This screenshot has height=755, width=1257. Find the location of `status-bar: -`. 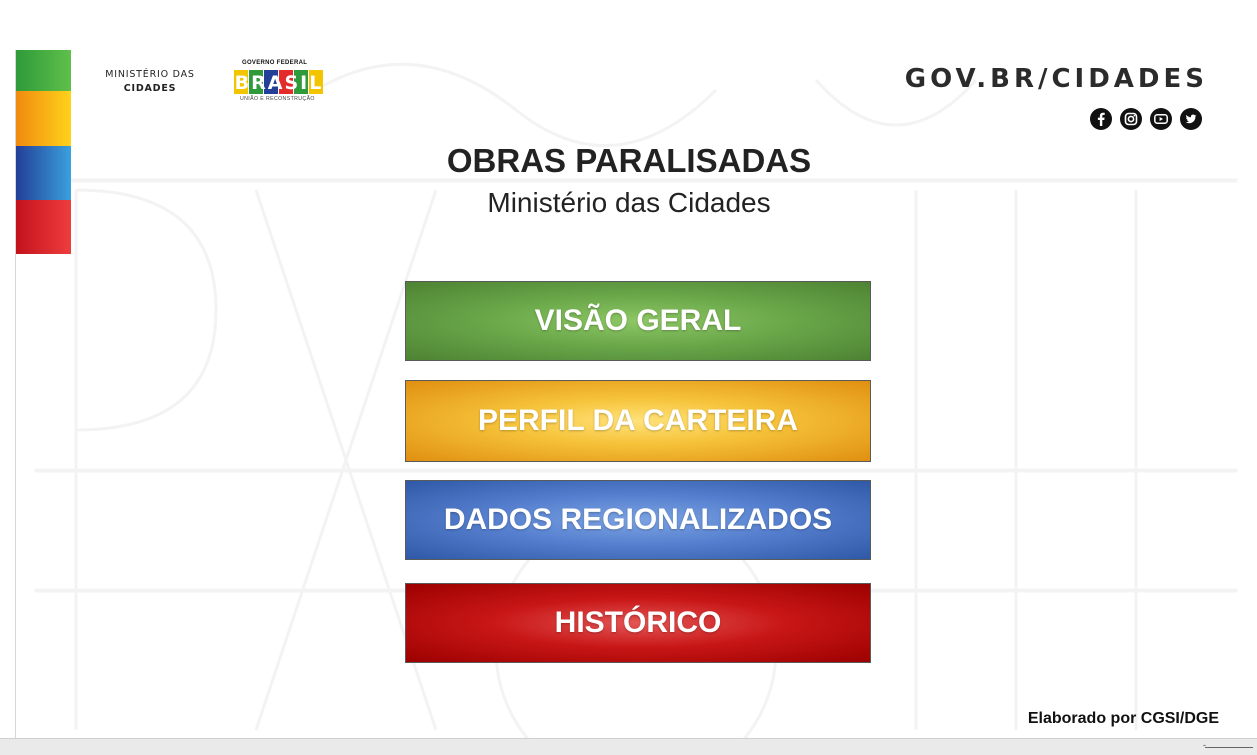

status-bar: - is located at coordinates (628, 746).